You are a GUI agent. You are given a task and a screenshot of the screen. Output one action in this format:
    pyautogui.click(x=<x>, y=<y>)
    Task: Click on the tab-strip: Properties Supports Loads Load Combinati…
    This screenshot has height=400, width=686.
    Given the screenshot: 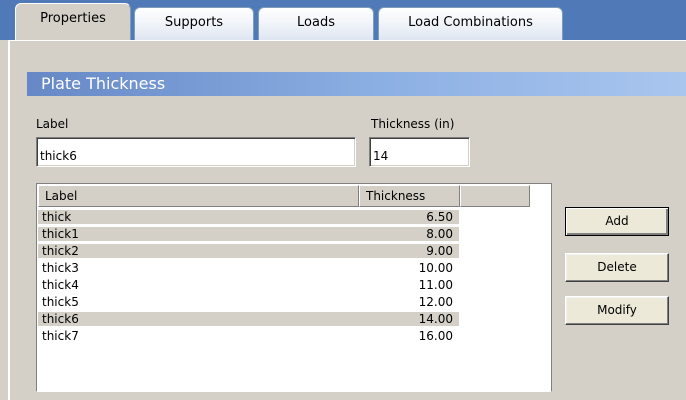 What is the action you would take?
    pyautogui.click(x=343, y=20)
    